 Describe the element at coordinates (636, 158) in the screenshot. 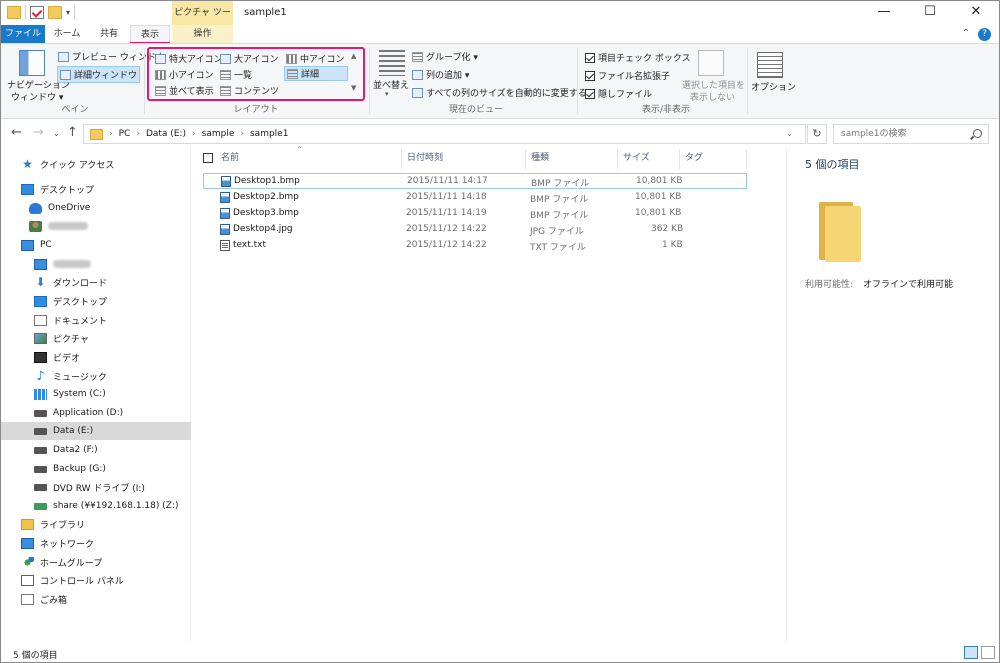

I see `column-header-size: サイズ` at that location.